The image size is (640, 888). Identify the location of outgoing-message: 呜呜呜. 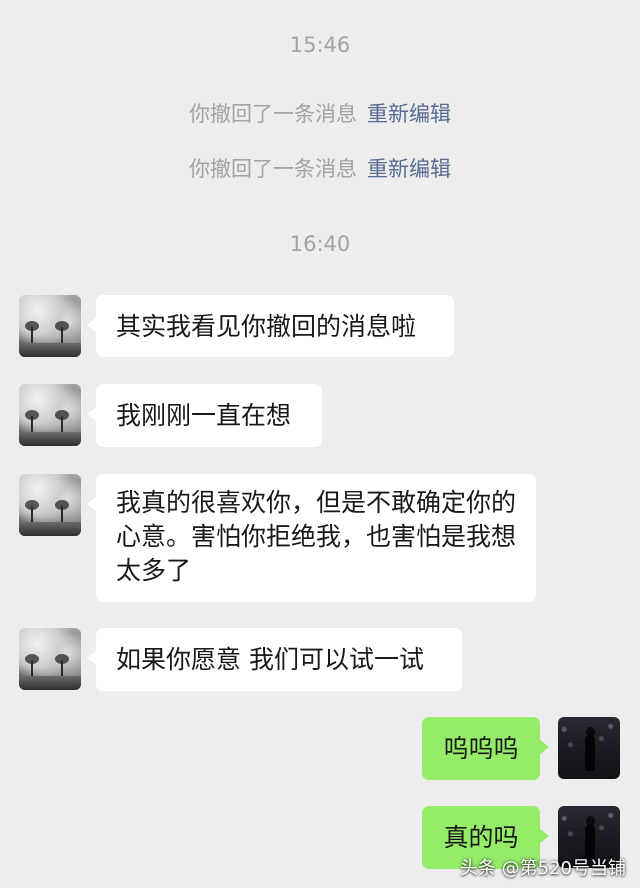
(485, 748).